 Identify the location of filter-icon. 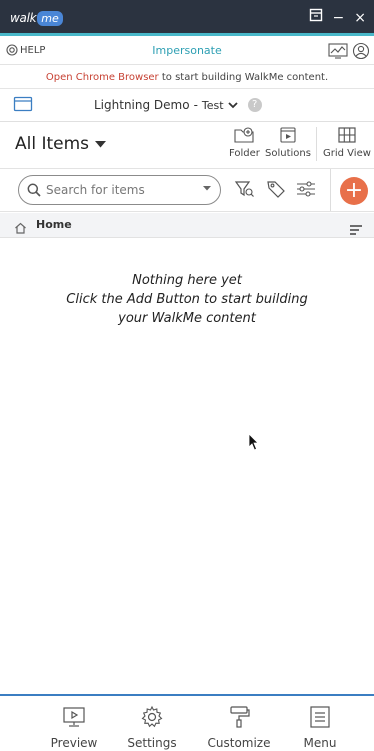
(245, 191).